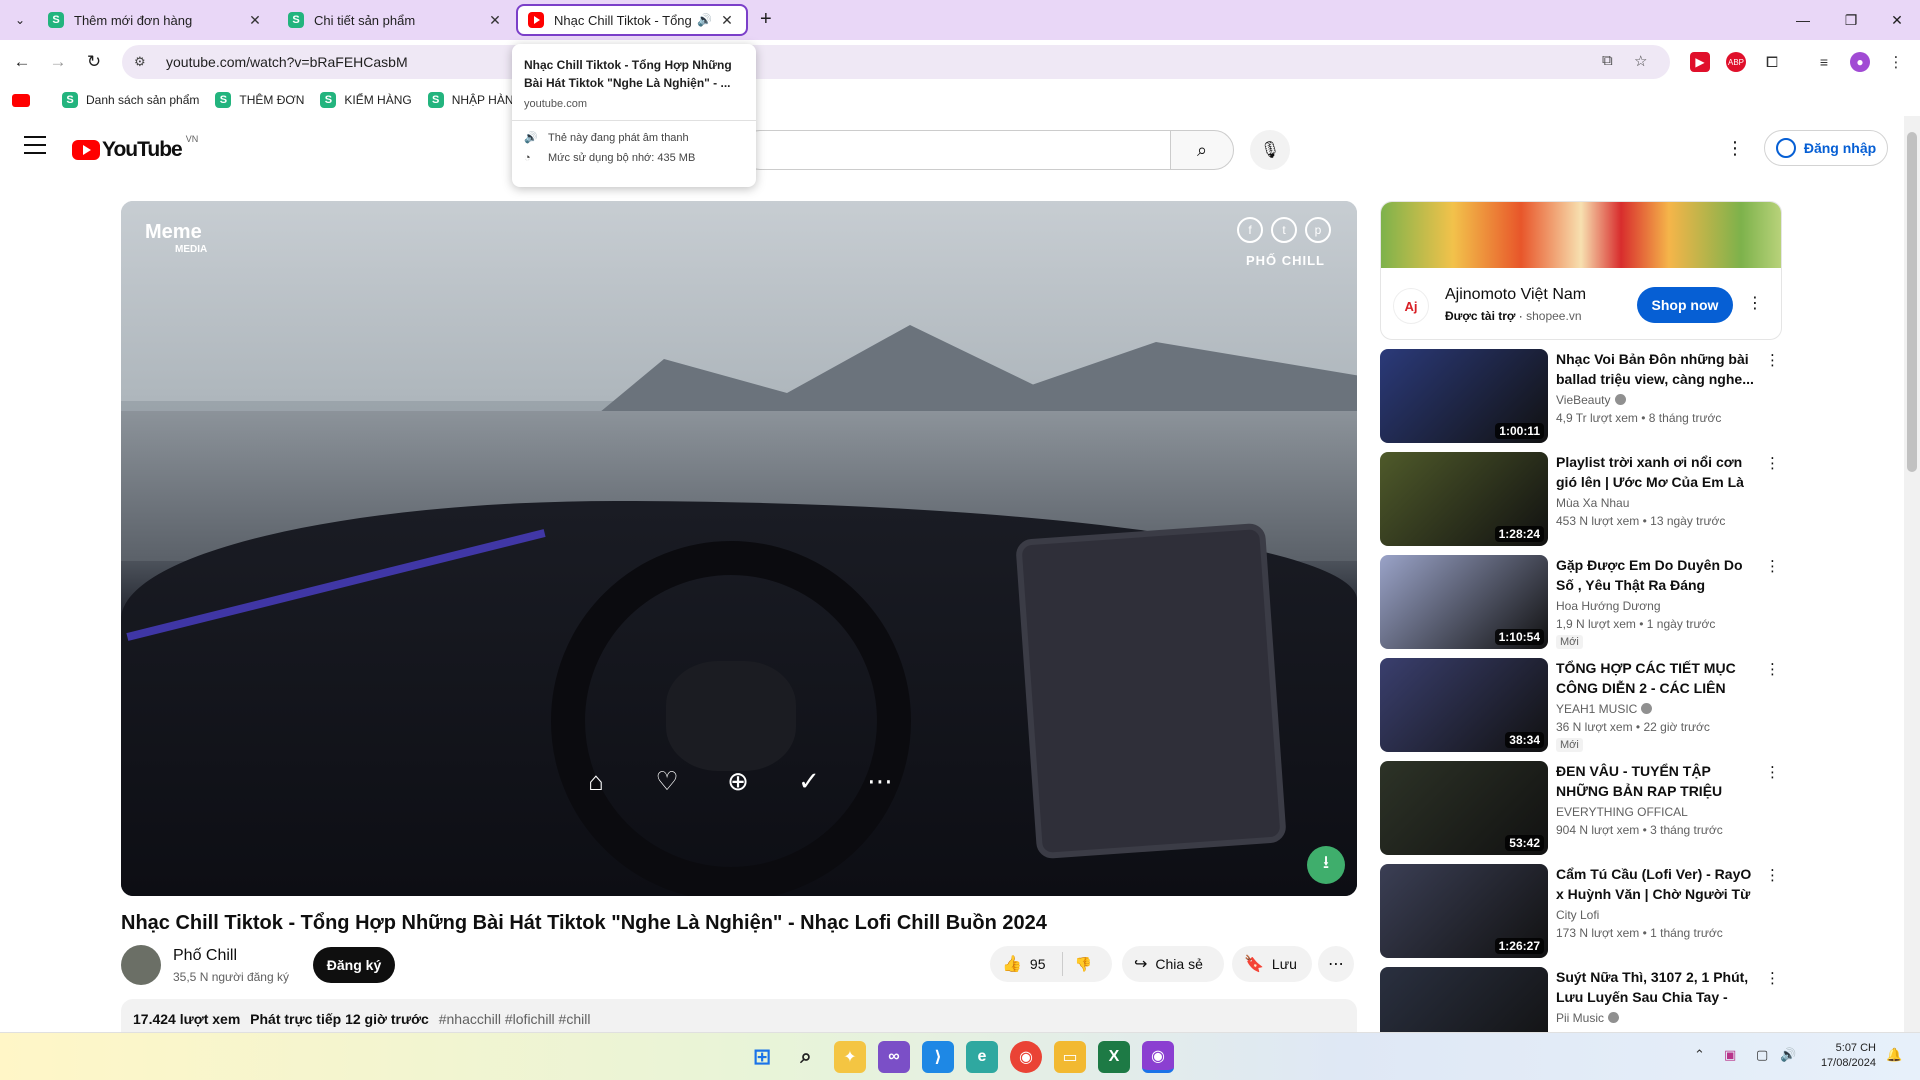 Image resolution: width=1920 pixels, height=1080 pixels. I want to click on channel-avatar, so click(141, 965).